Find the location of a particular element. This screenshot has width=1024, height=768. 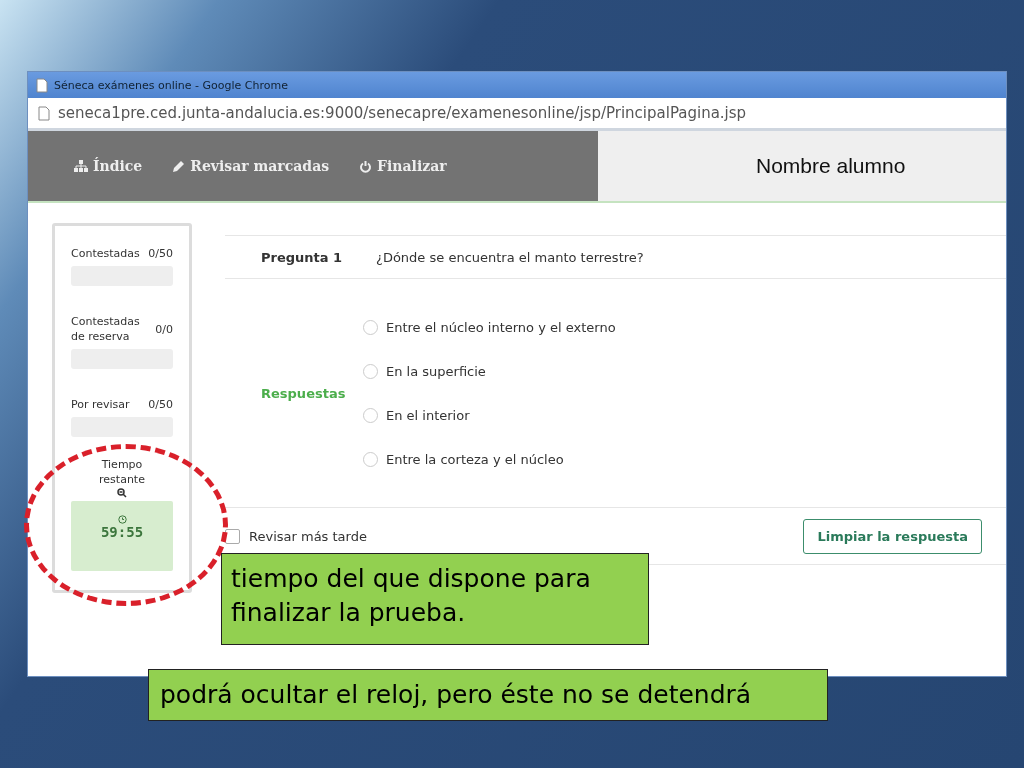

callout-note: tiempo del que dispone para finalizar la prueba. is located at coordinates (435, 599).